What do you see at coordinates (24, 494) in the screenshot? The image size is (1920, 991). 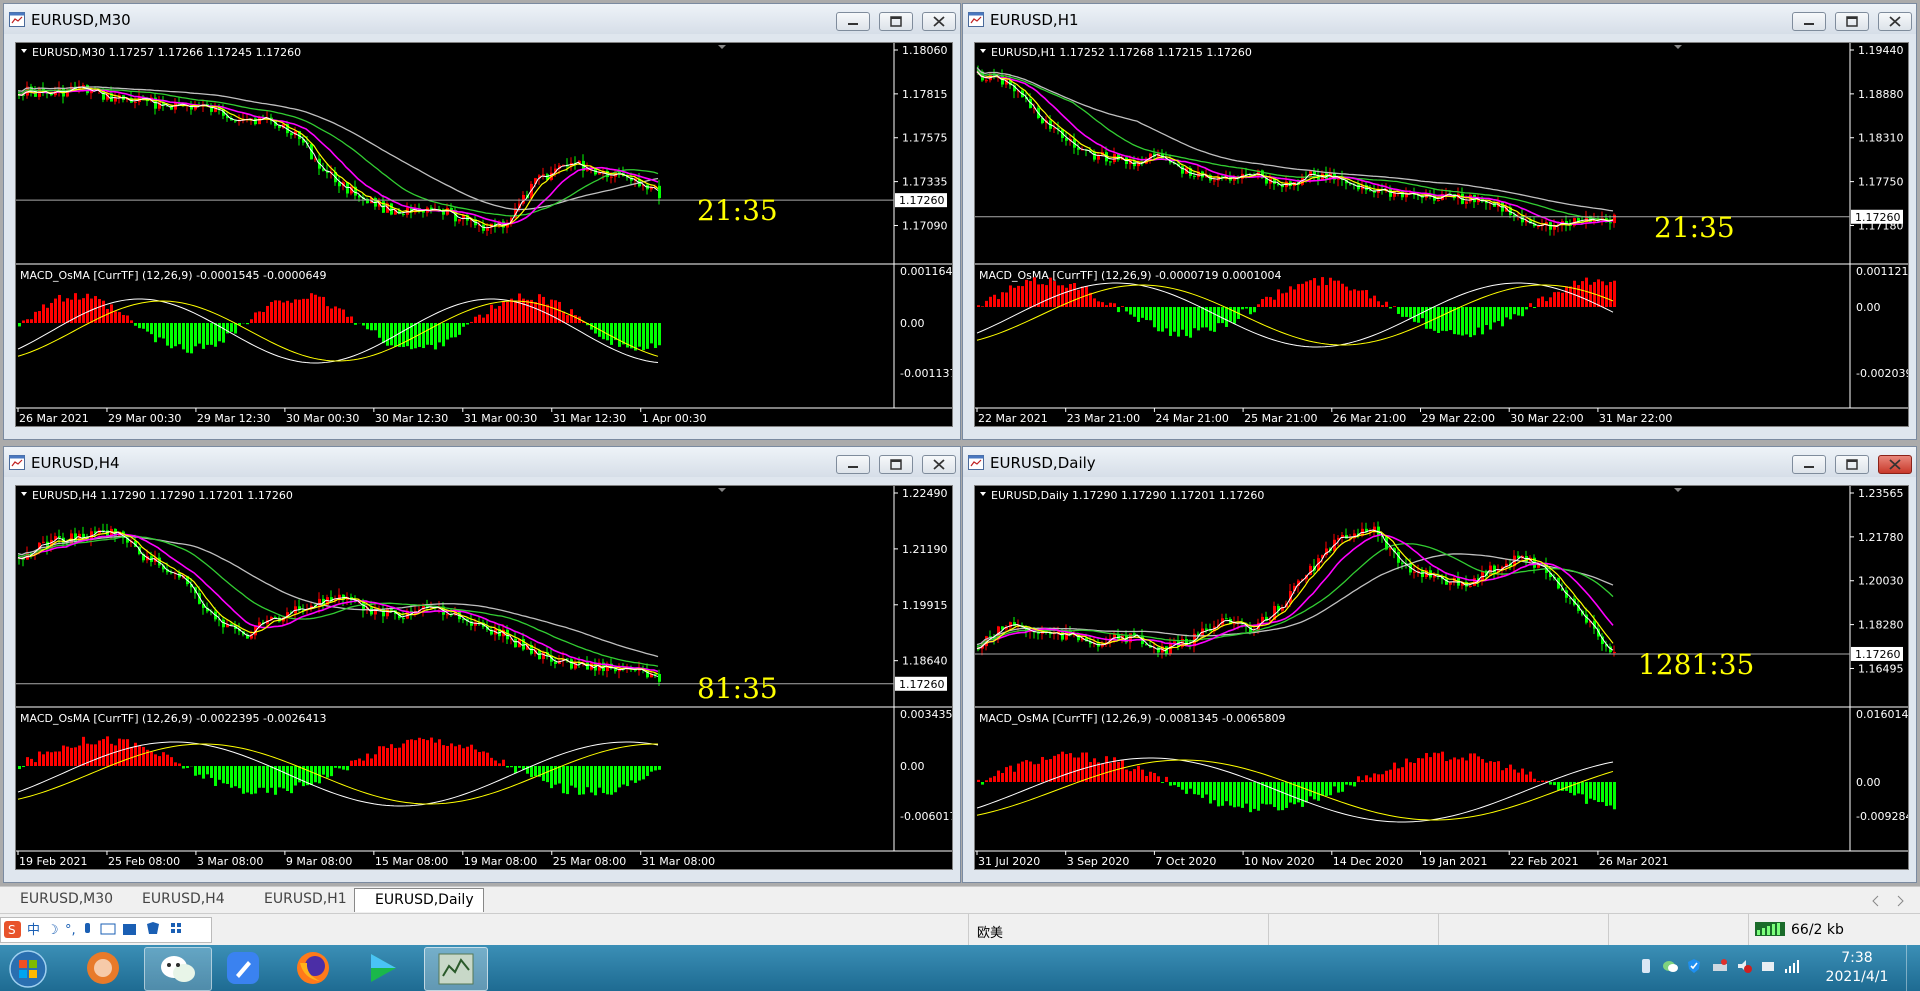 I see `quote-dropdown-icon` at bounding box center [24, 494].